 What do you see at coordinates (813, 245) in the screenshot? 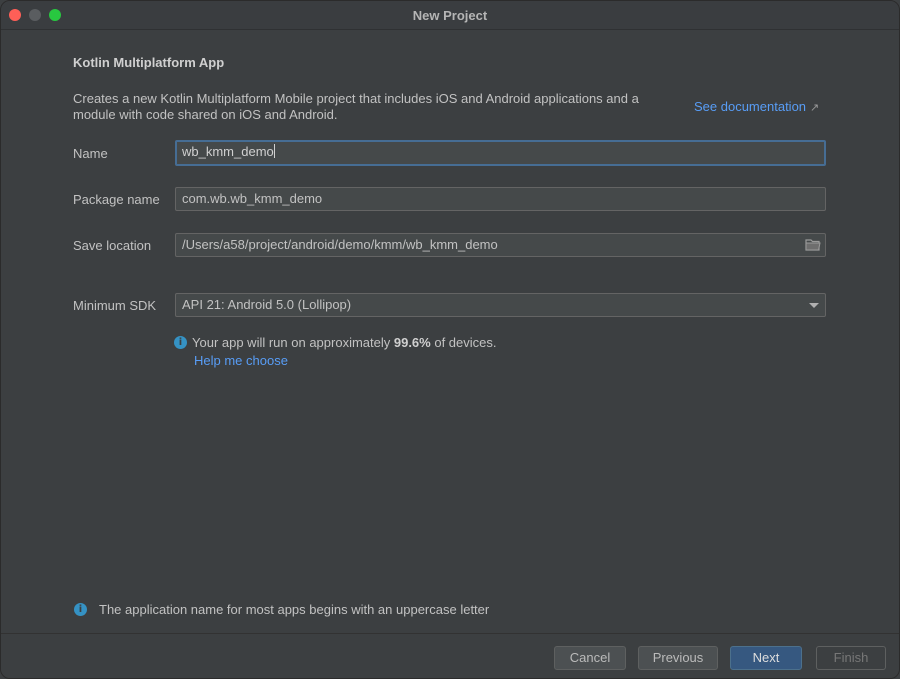
I see `folder-icon` at bounding box center [813, 245].